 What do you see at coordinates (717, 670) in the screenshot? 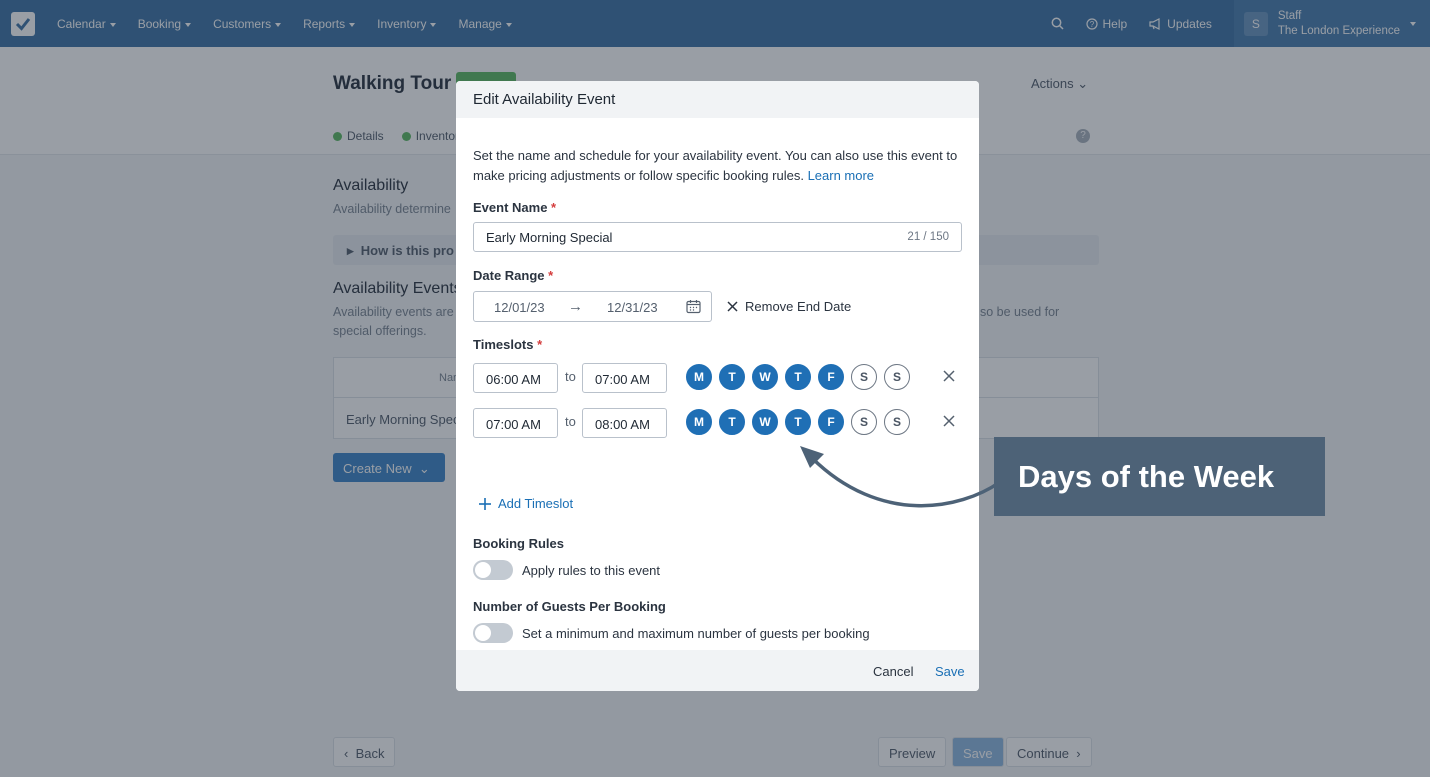
I see `modal-footer: Cancel Save` at bounding box center [717, 670].